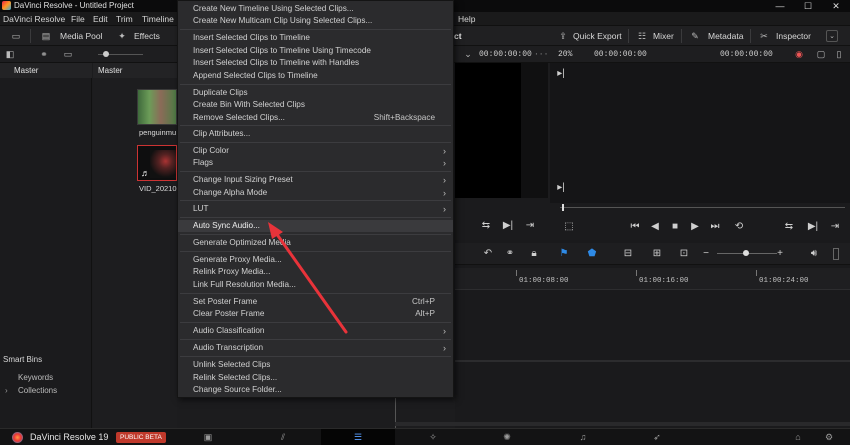 The image size is (850, 445). What do you see at coordinates (808, 6) in the screenshot?
I see `maximize-button: ☐` at bounding box center [808, 6].